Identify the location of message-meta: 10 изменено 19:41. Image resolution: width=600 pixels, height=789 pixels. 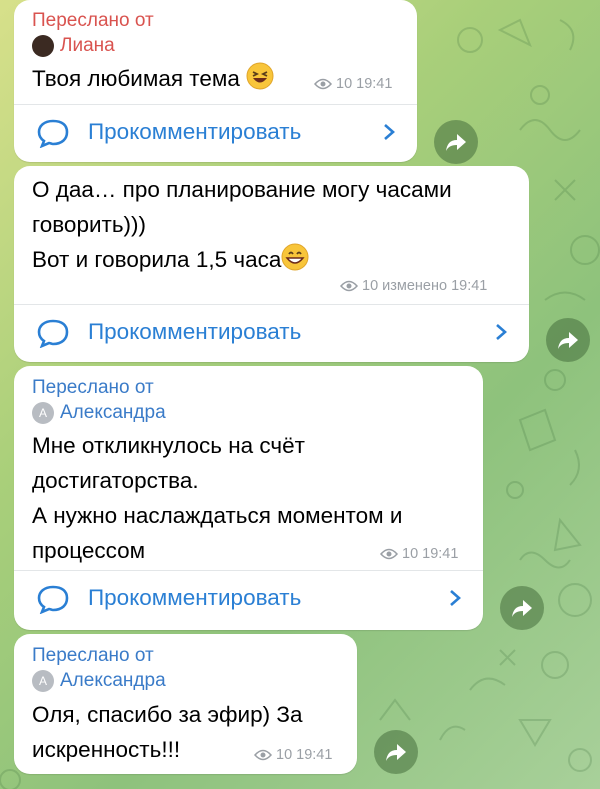
(413, 286).